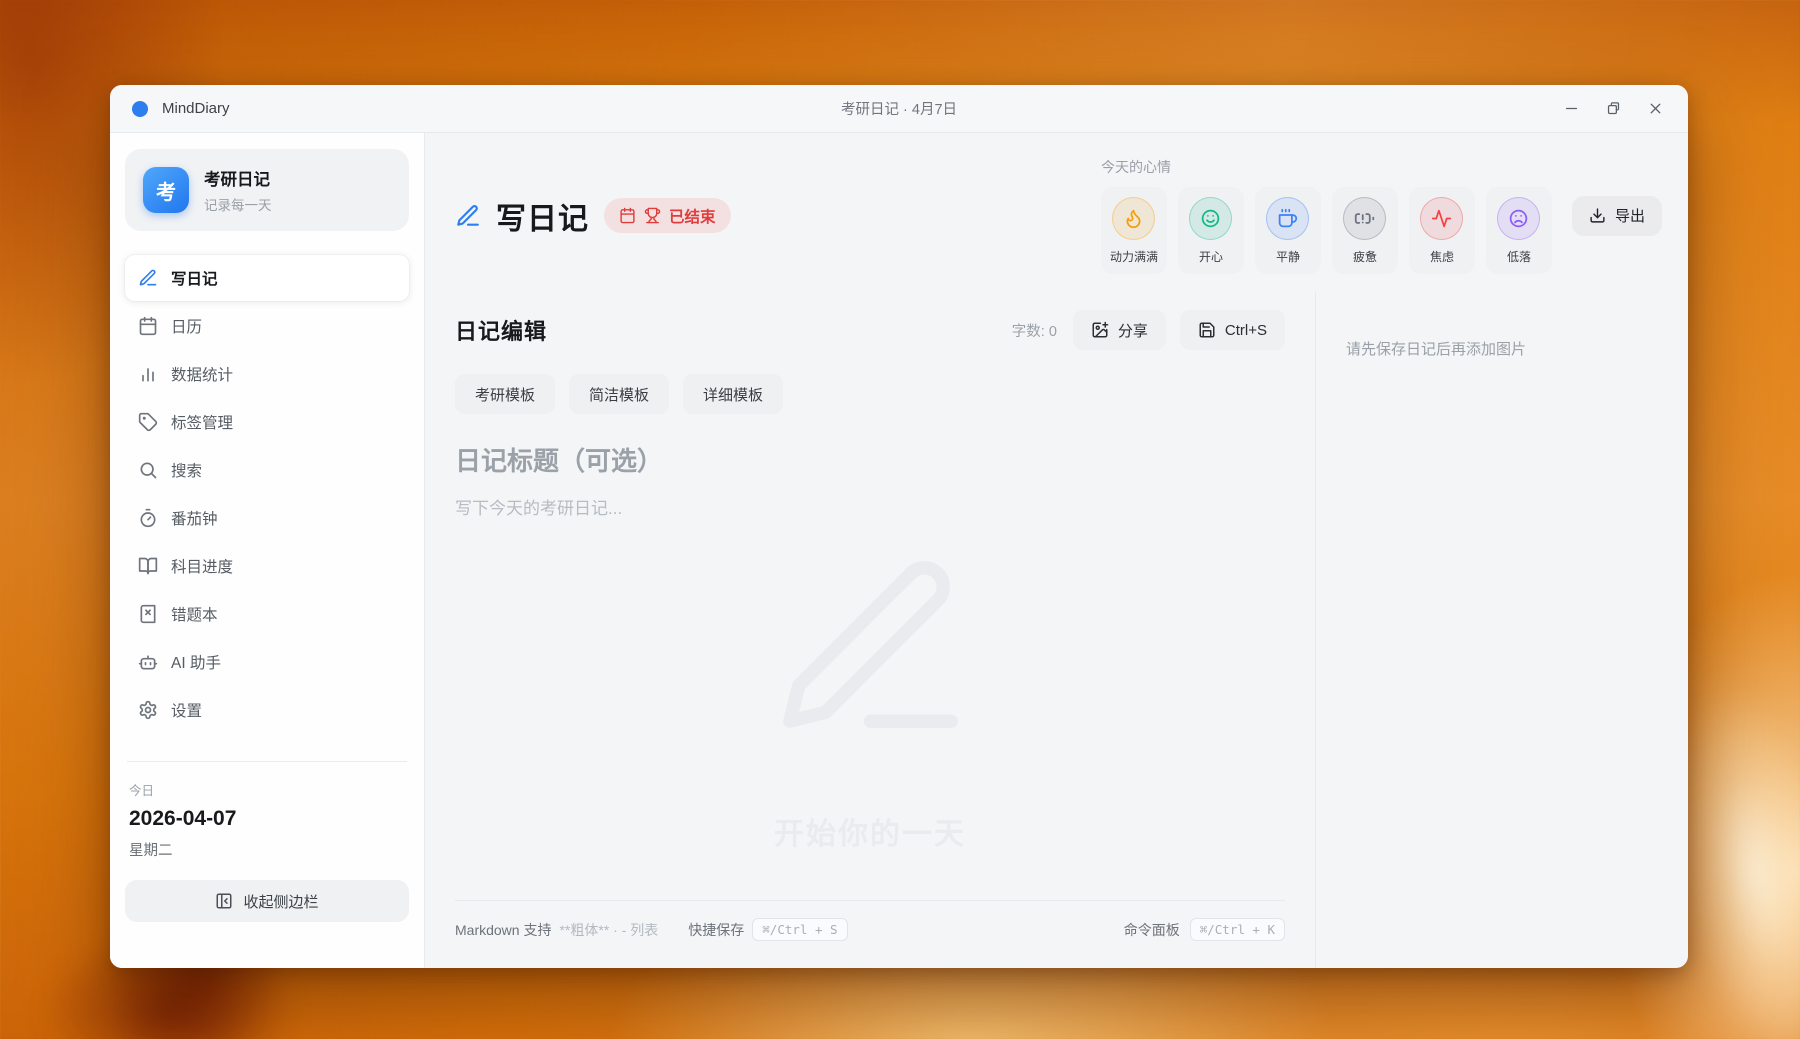  Describe the element at coordinates (1210, 257) in the screenshot. I see `mood-name: 开心` at that location.